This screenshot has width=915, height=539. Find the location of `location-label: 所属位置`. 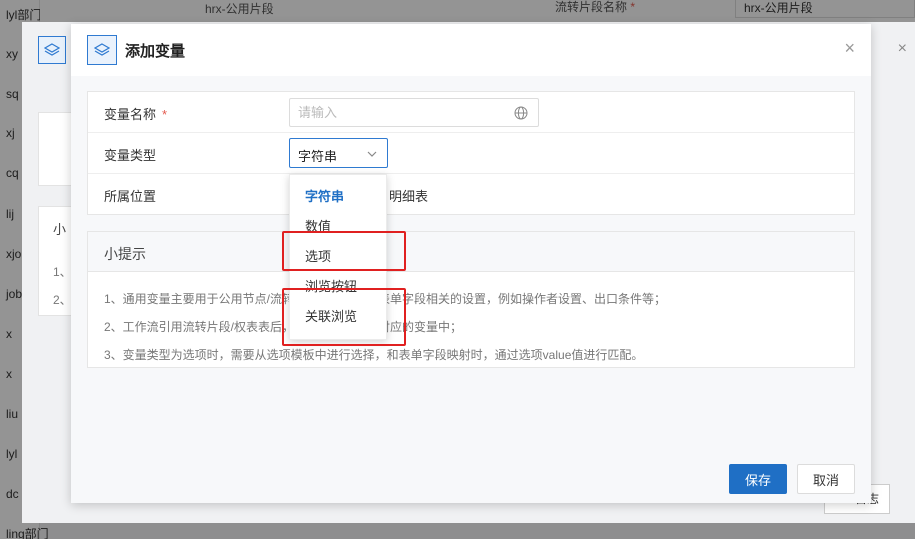

location-label: 所属位置 is located at coordinates (130, 196).